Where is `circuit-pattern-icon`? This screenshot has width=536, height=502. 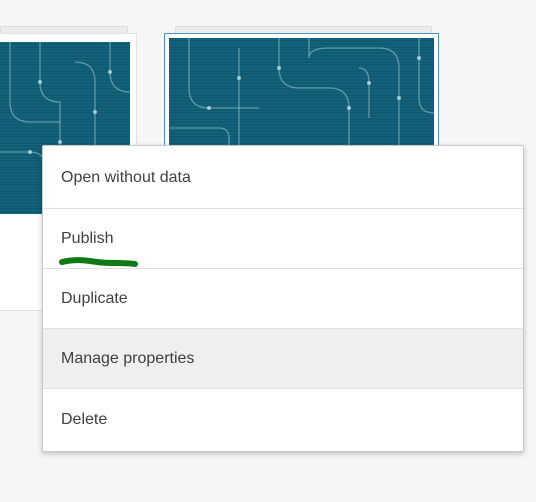
circuit-pattern-icon is located at coordinates (301, 93).